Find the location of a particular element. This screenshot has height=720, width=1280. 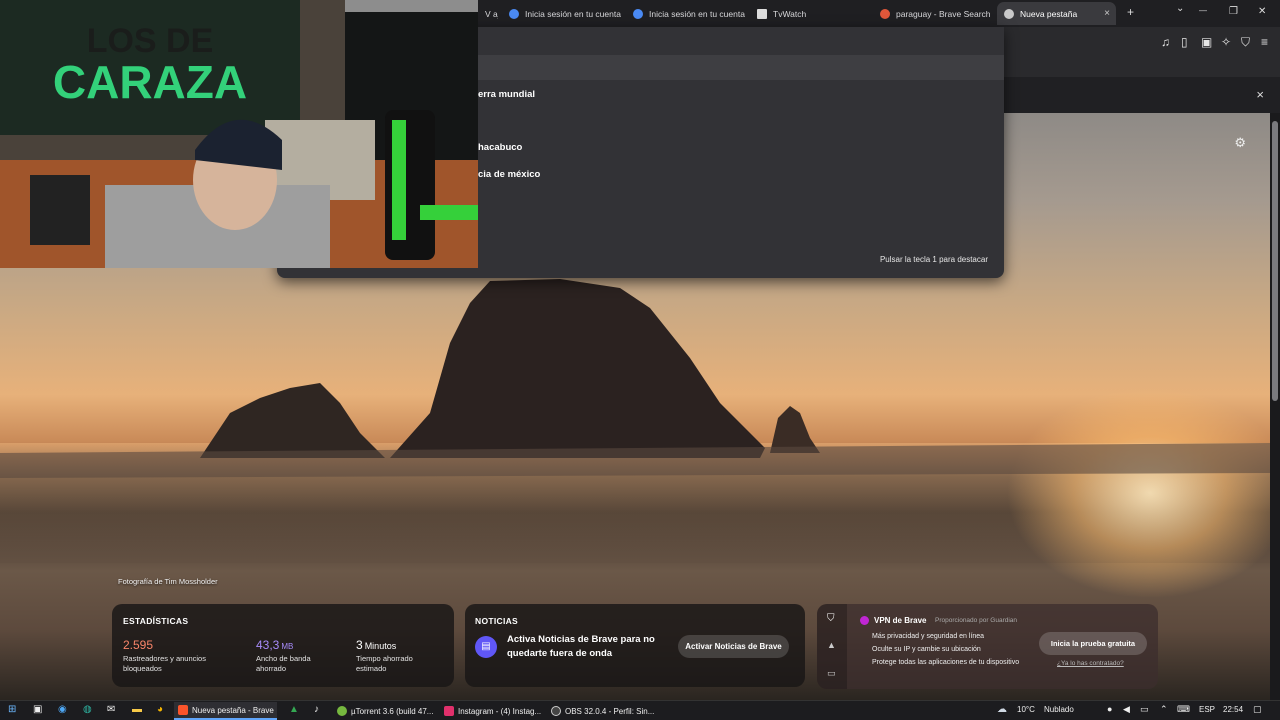

tv-icon is located at coordinates (762, 13).